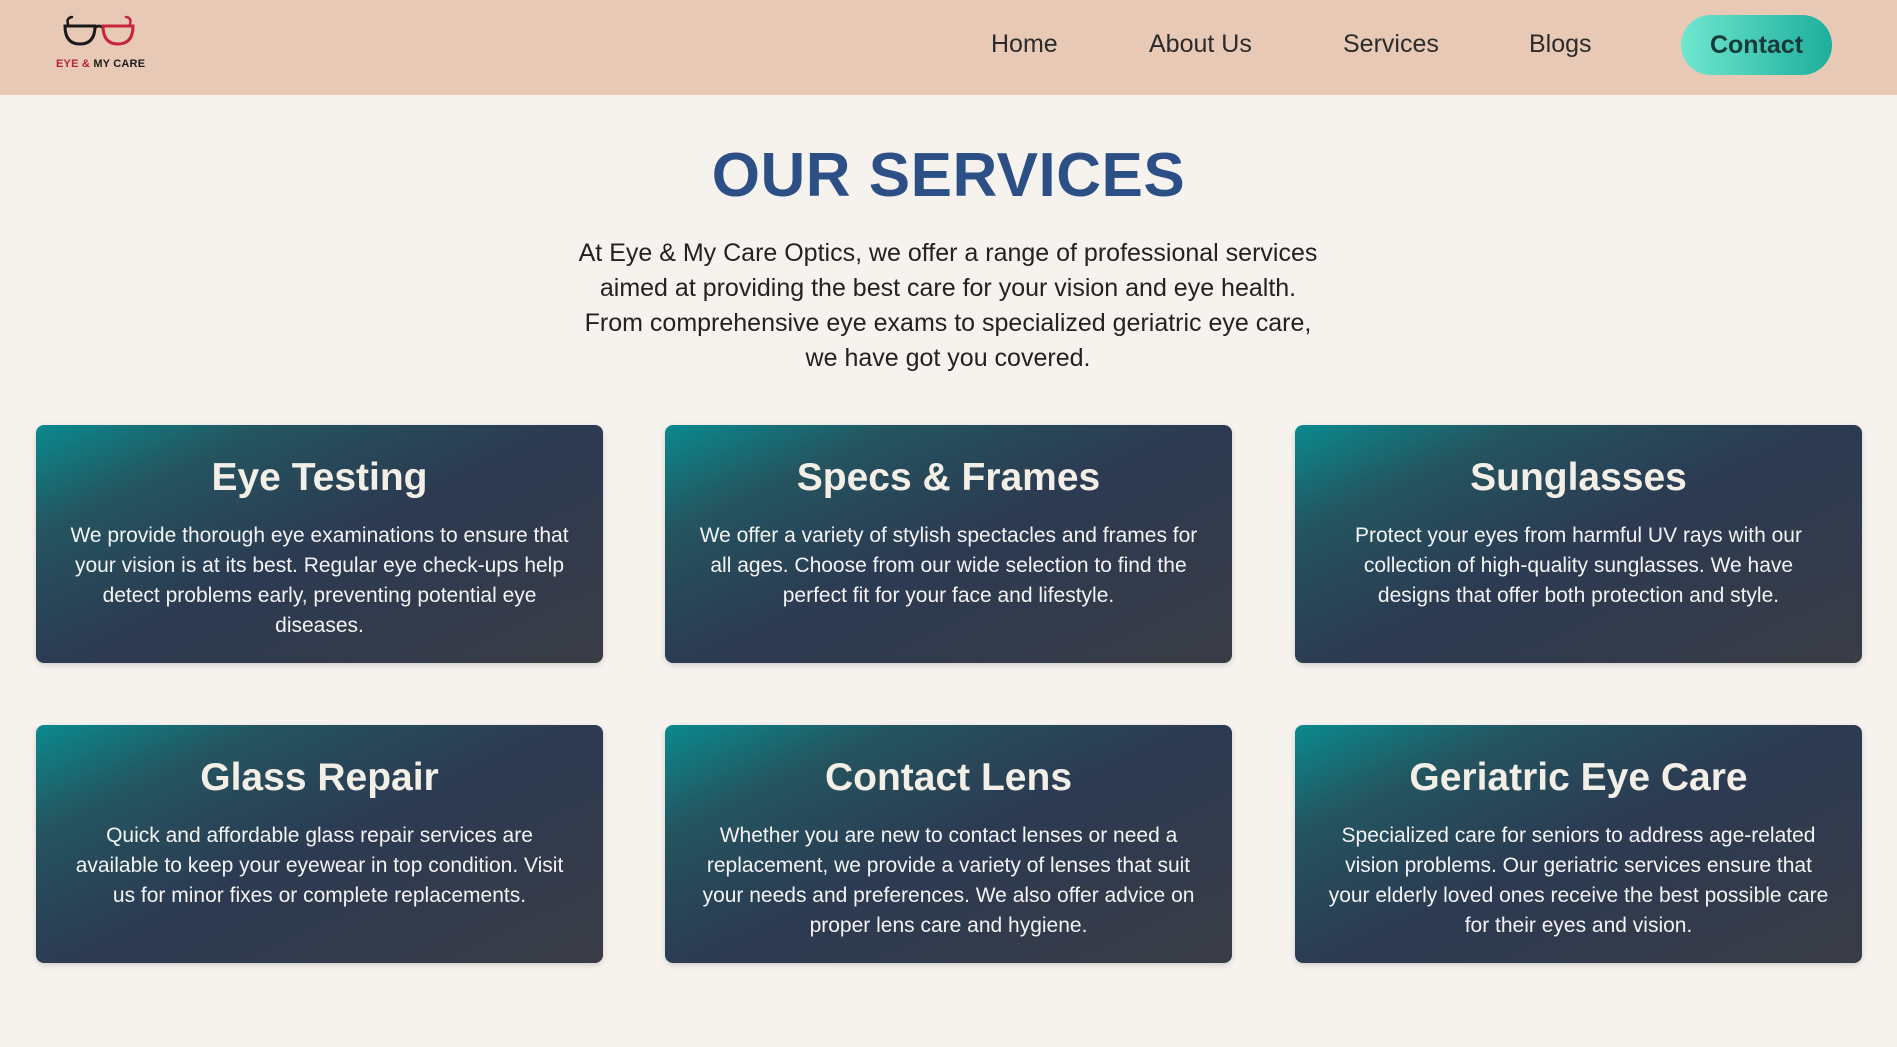  Describe the element at coordinates (1578, 477) in the screenshot. I see `card-title: Sunglasses` at that location.